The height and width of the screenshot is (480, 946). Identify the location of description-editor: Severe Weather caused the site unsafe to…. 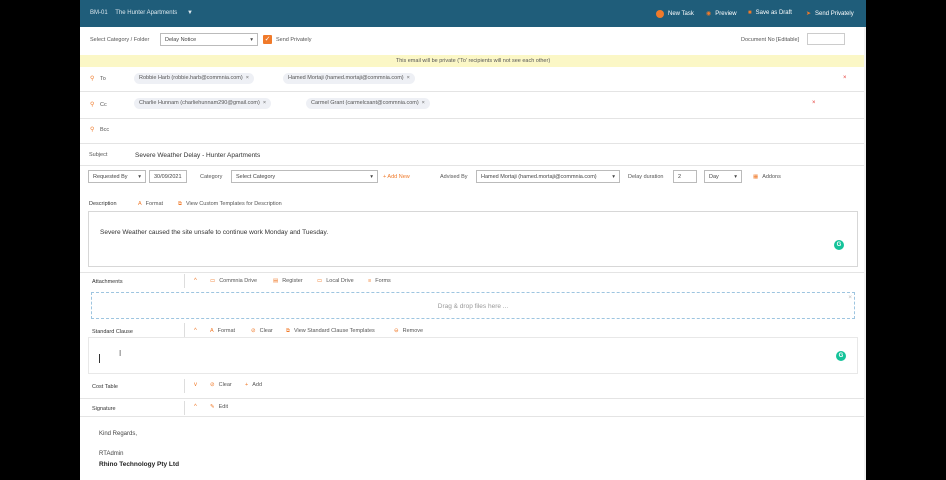
(473, 239).